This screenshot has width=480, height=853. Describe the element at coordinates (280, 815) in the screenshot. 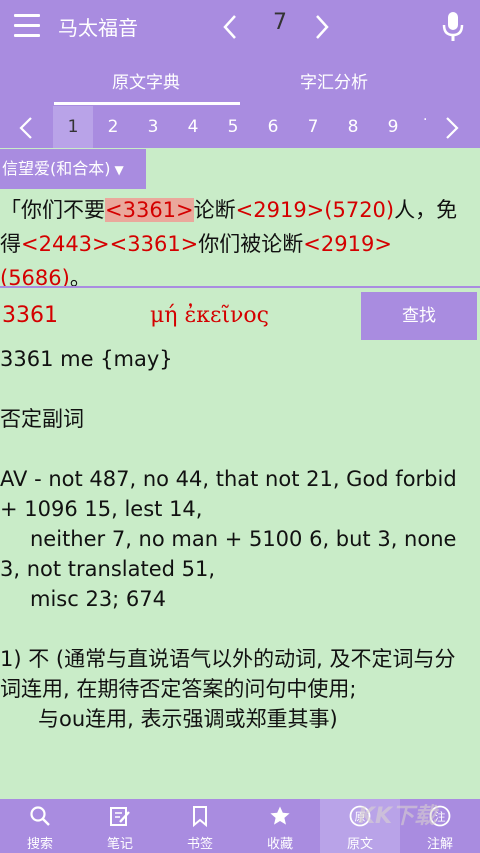

I see `star-icon` at that location.